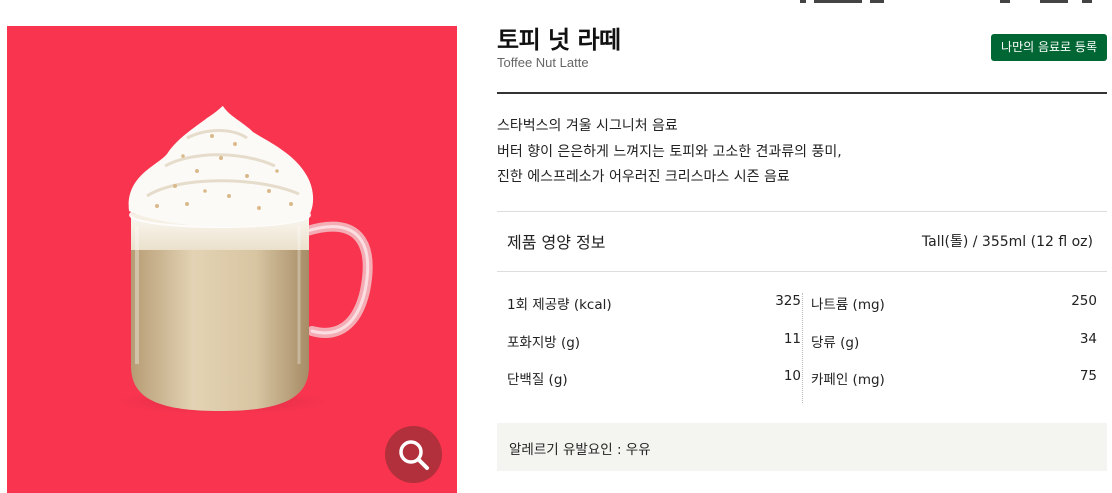  I want to click on top-menu-clipped, so click(950, 2).